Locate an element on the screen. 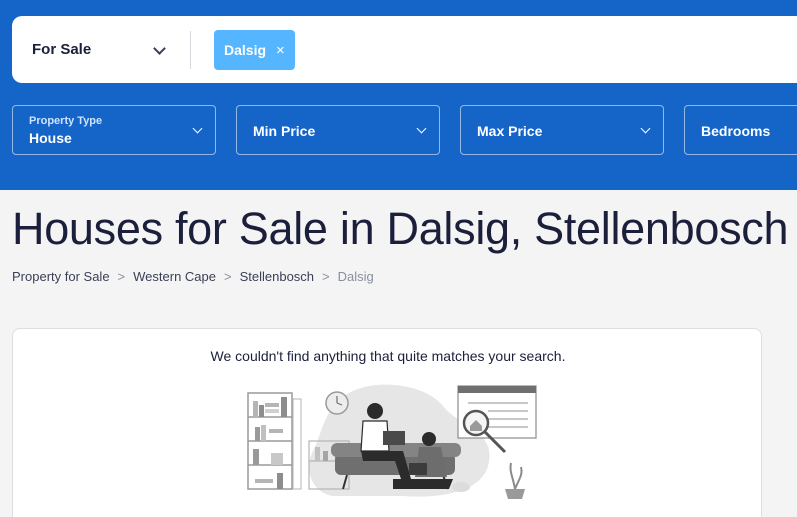  close-icon: × is located at coordinates (280, 50).